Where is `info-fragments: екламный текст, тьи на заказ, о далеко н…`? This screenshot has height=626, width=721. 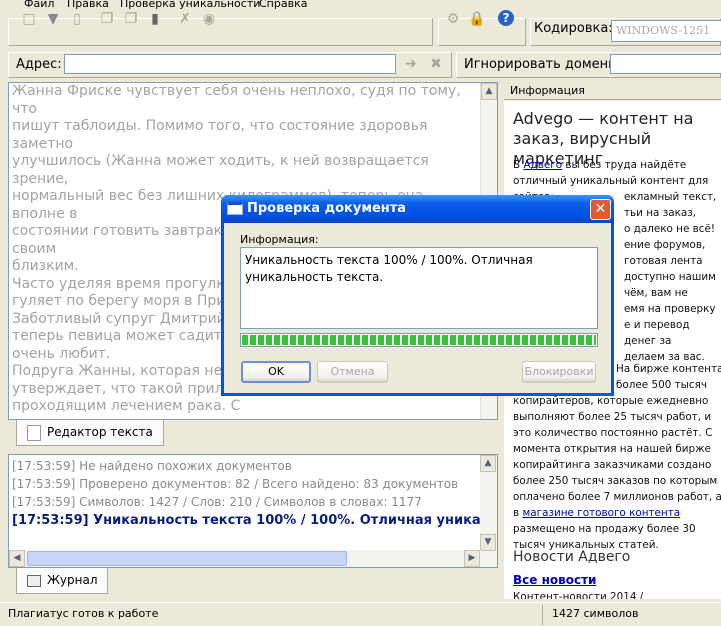 info-fragments: екламный текст, тьи на заказ, о далеко н… is located at coordinates (672, 277).